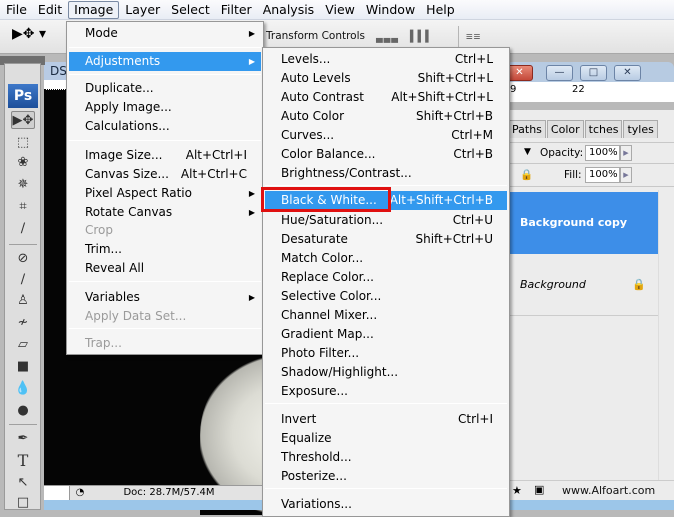 Image resolution: width=674 pixels, height=517 pixels. Describe the element at coordinates (609, 490) in the screenshot. I see `watermark: www.Alfoart.com` at that location.